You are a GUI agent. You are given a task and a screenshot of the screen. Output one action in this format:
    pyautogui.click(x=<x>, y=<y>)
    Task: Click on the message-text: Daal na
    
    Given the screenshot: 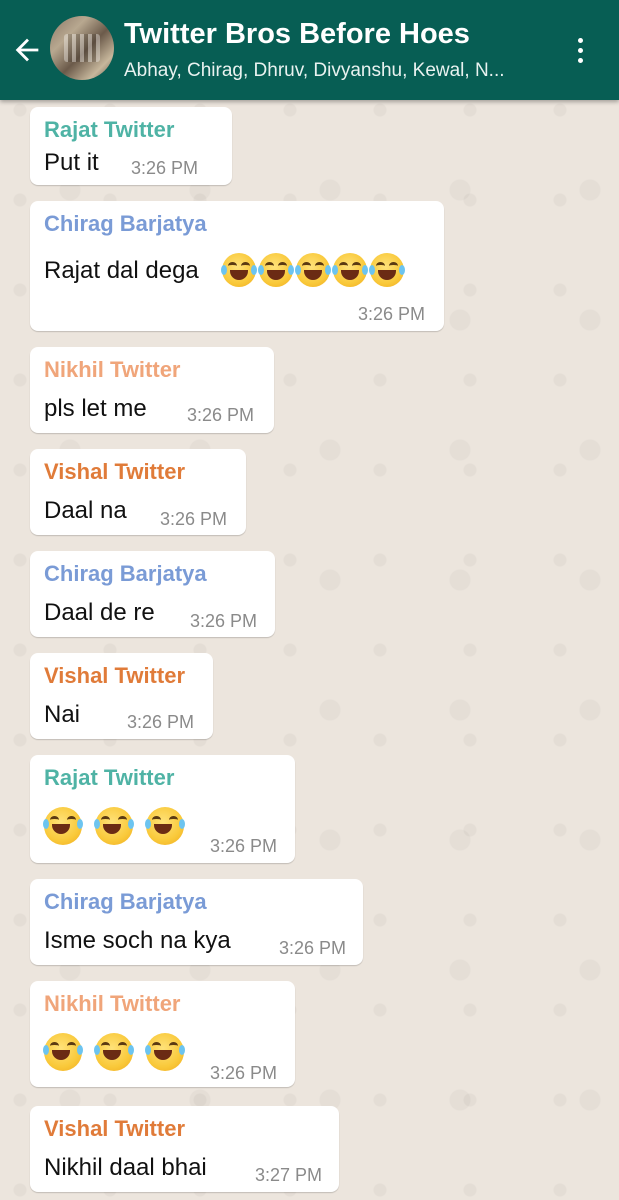 What is the action you would take?
    pyautogui.click(x=85, y=510)
    